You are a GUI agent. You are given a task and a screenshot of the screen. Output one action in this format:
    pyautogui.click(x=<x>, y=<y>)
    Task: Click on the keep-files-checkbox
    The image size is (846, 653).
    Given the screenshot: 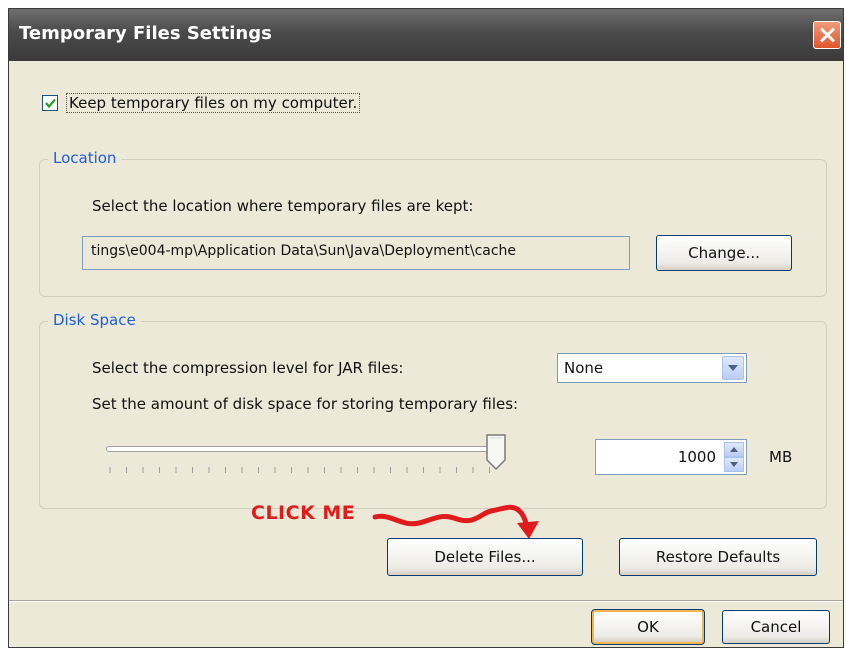 What is the action you would take?
    pyautogui.click(x=50, y=103)
    